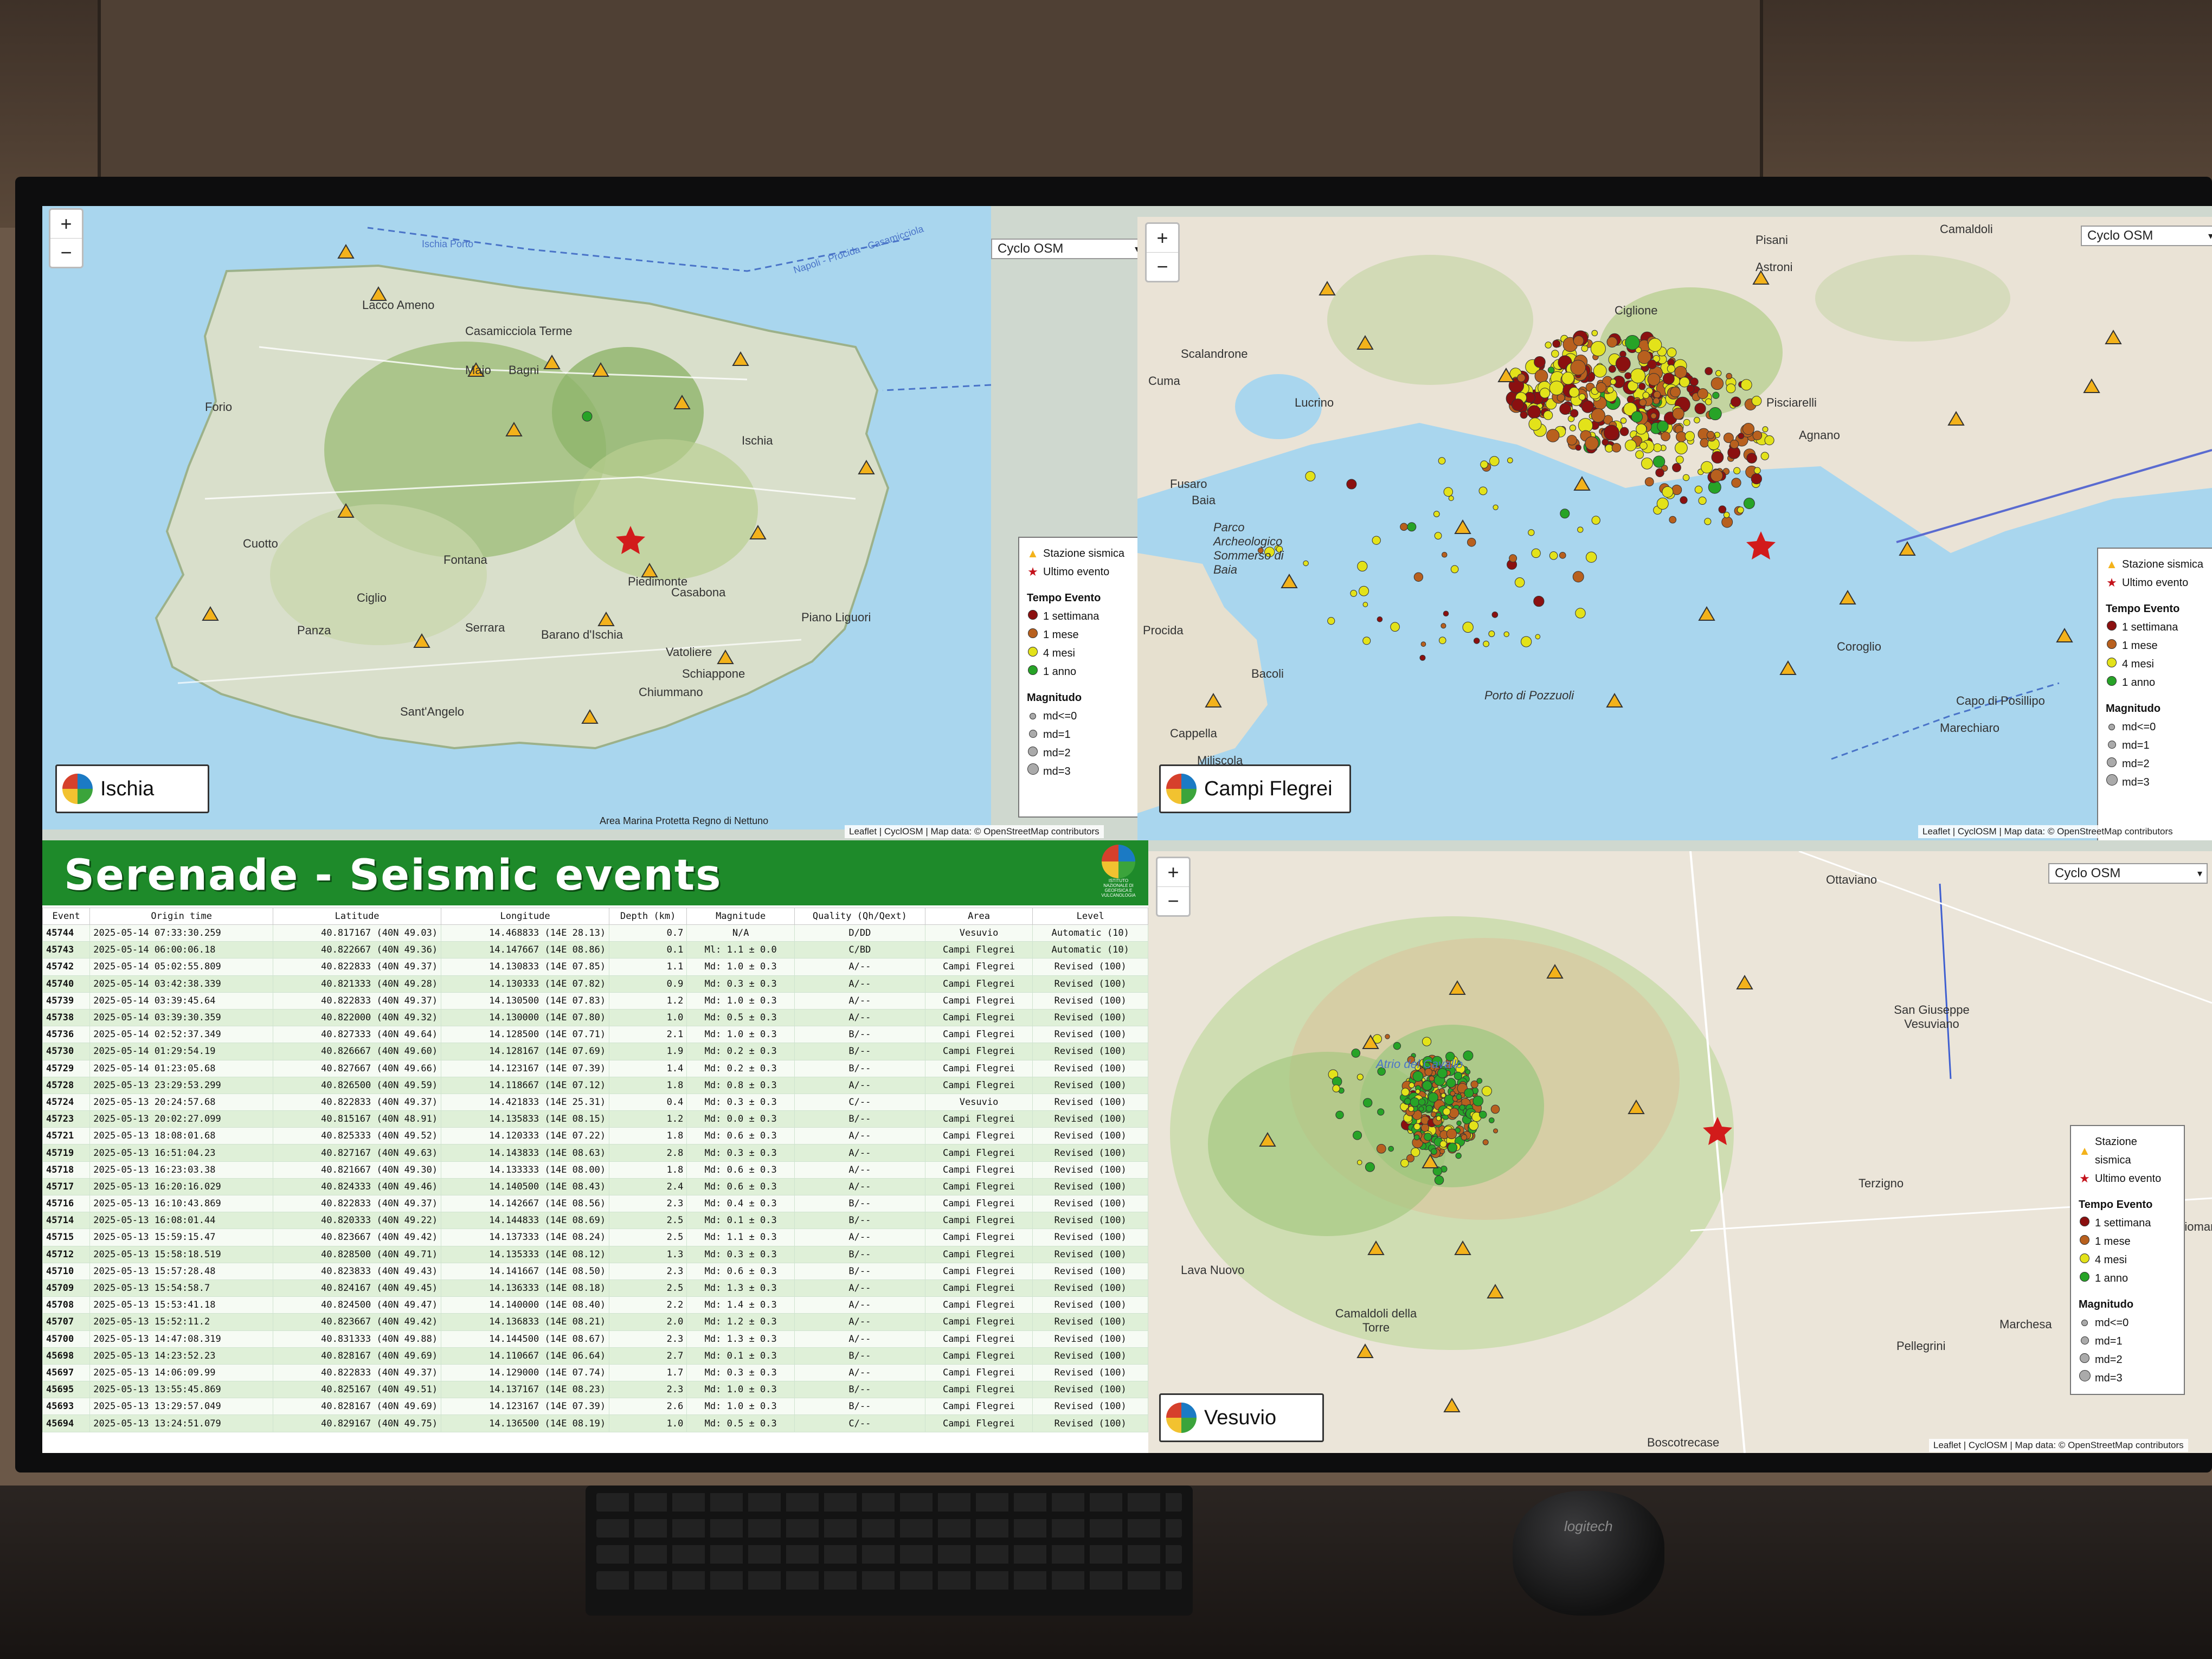 The image size is (2212, 1659). Describe the element at coordinates (2128, 873) in the screenshot. I see `ve-layer-select: Cyclo OSM ▾` at that location.